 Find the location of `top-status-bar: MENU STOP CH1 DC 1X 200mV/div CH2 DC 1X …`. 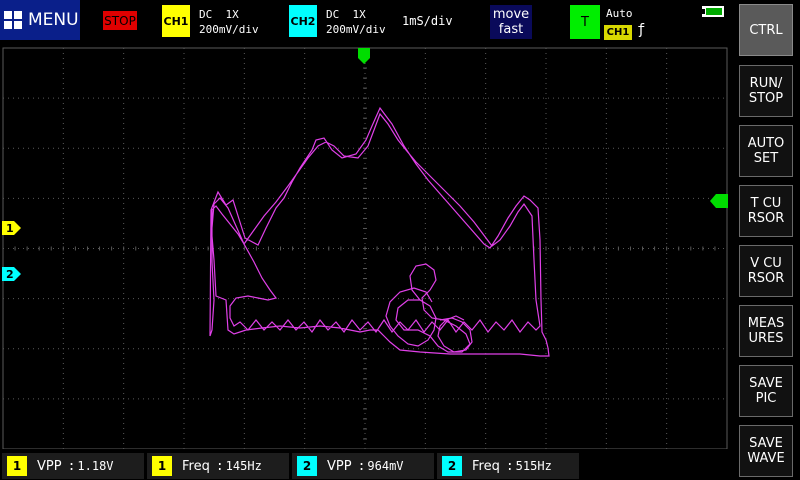

top-status-bar: MENU STOP CH1 DC 1X 200mV/div CH2 DC 1X … is located at coordinates (367, 22).